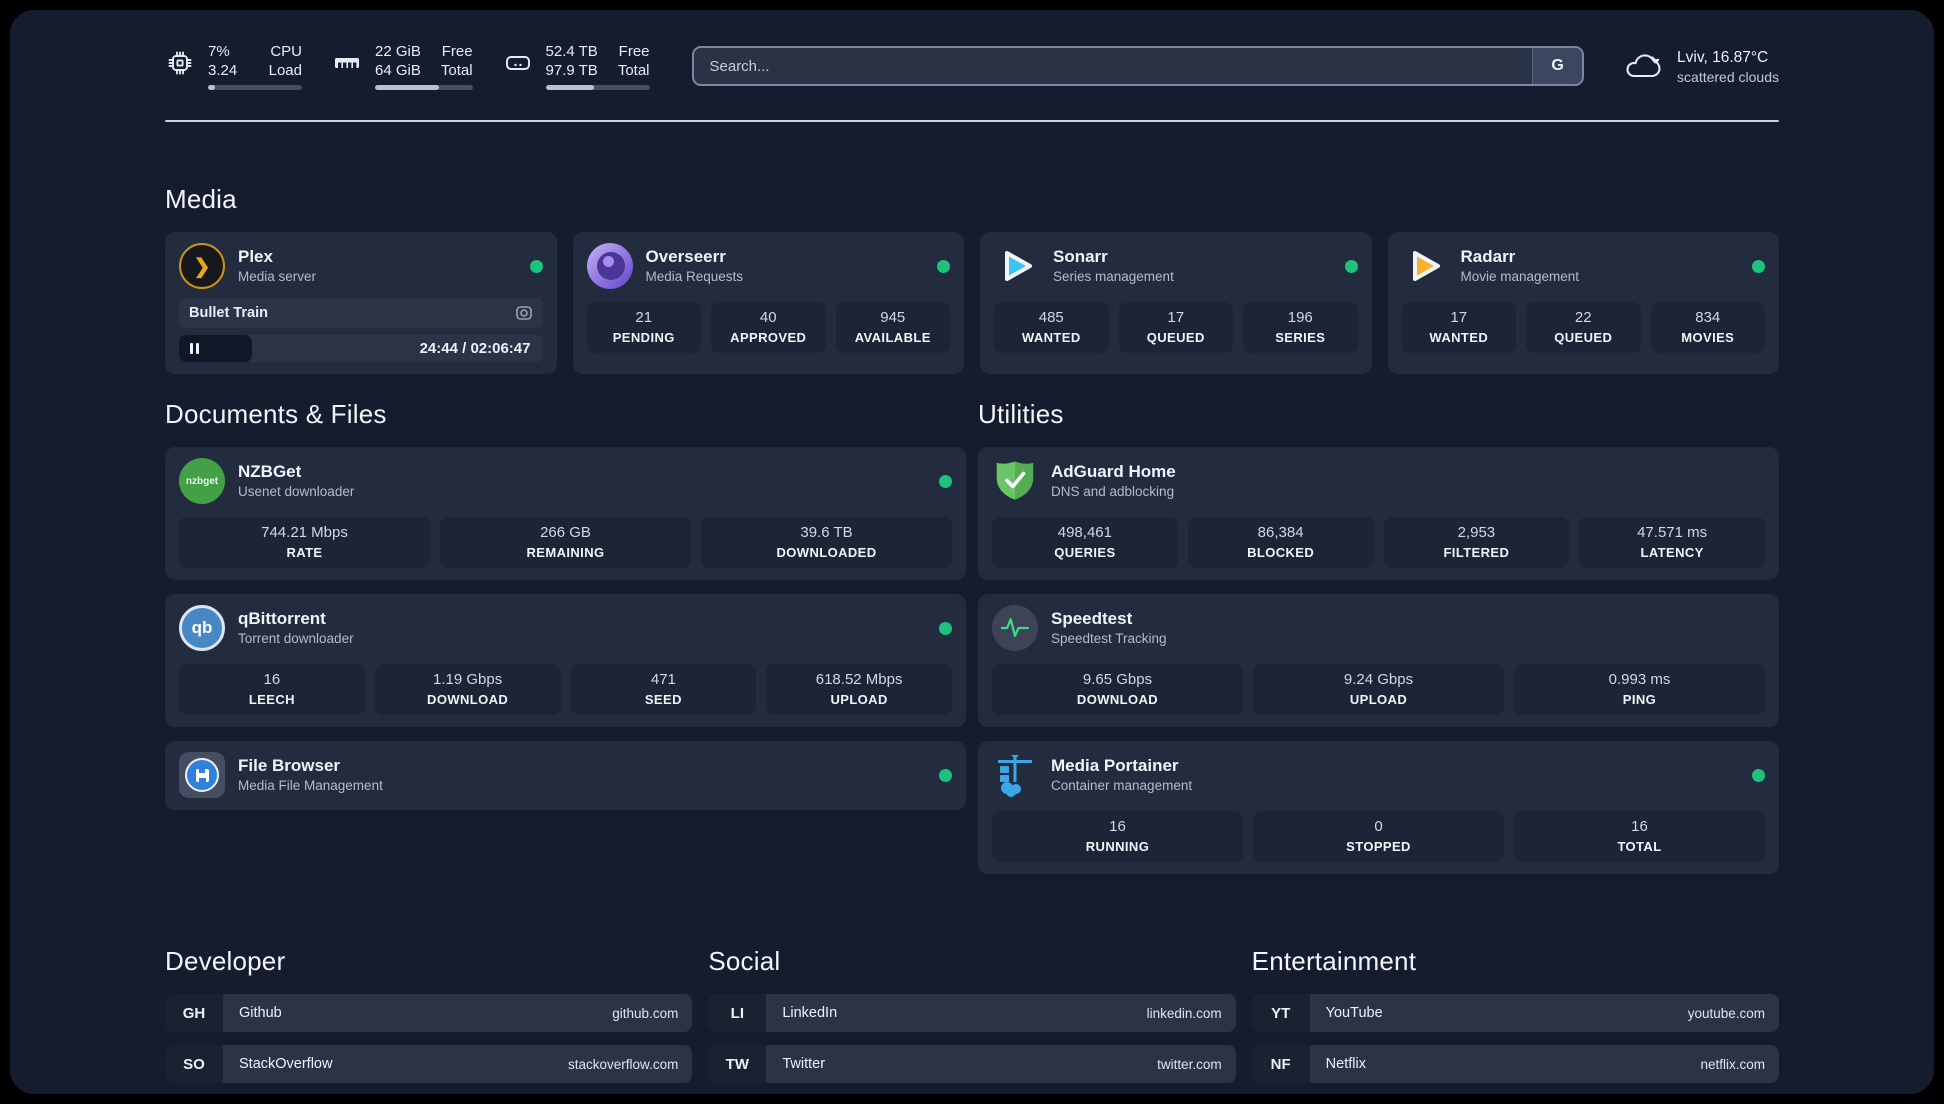  What do you see at coordinates (826, 532) in the screenshot?
I see `stat-value: 39.6 TB` at bounding box center [826, 532].